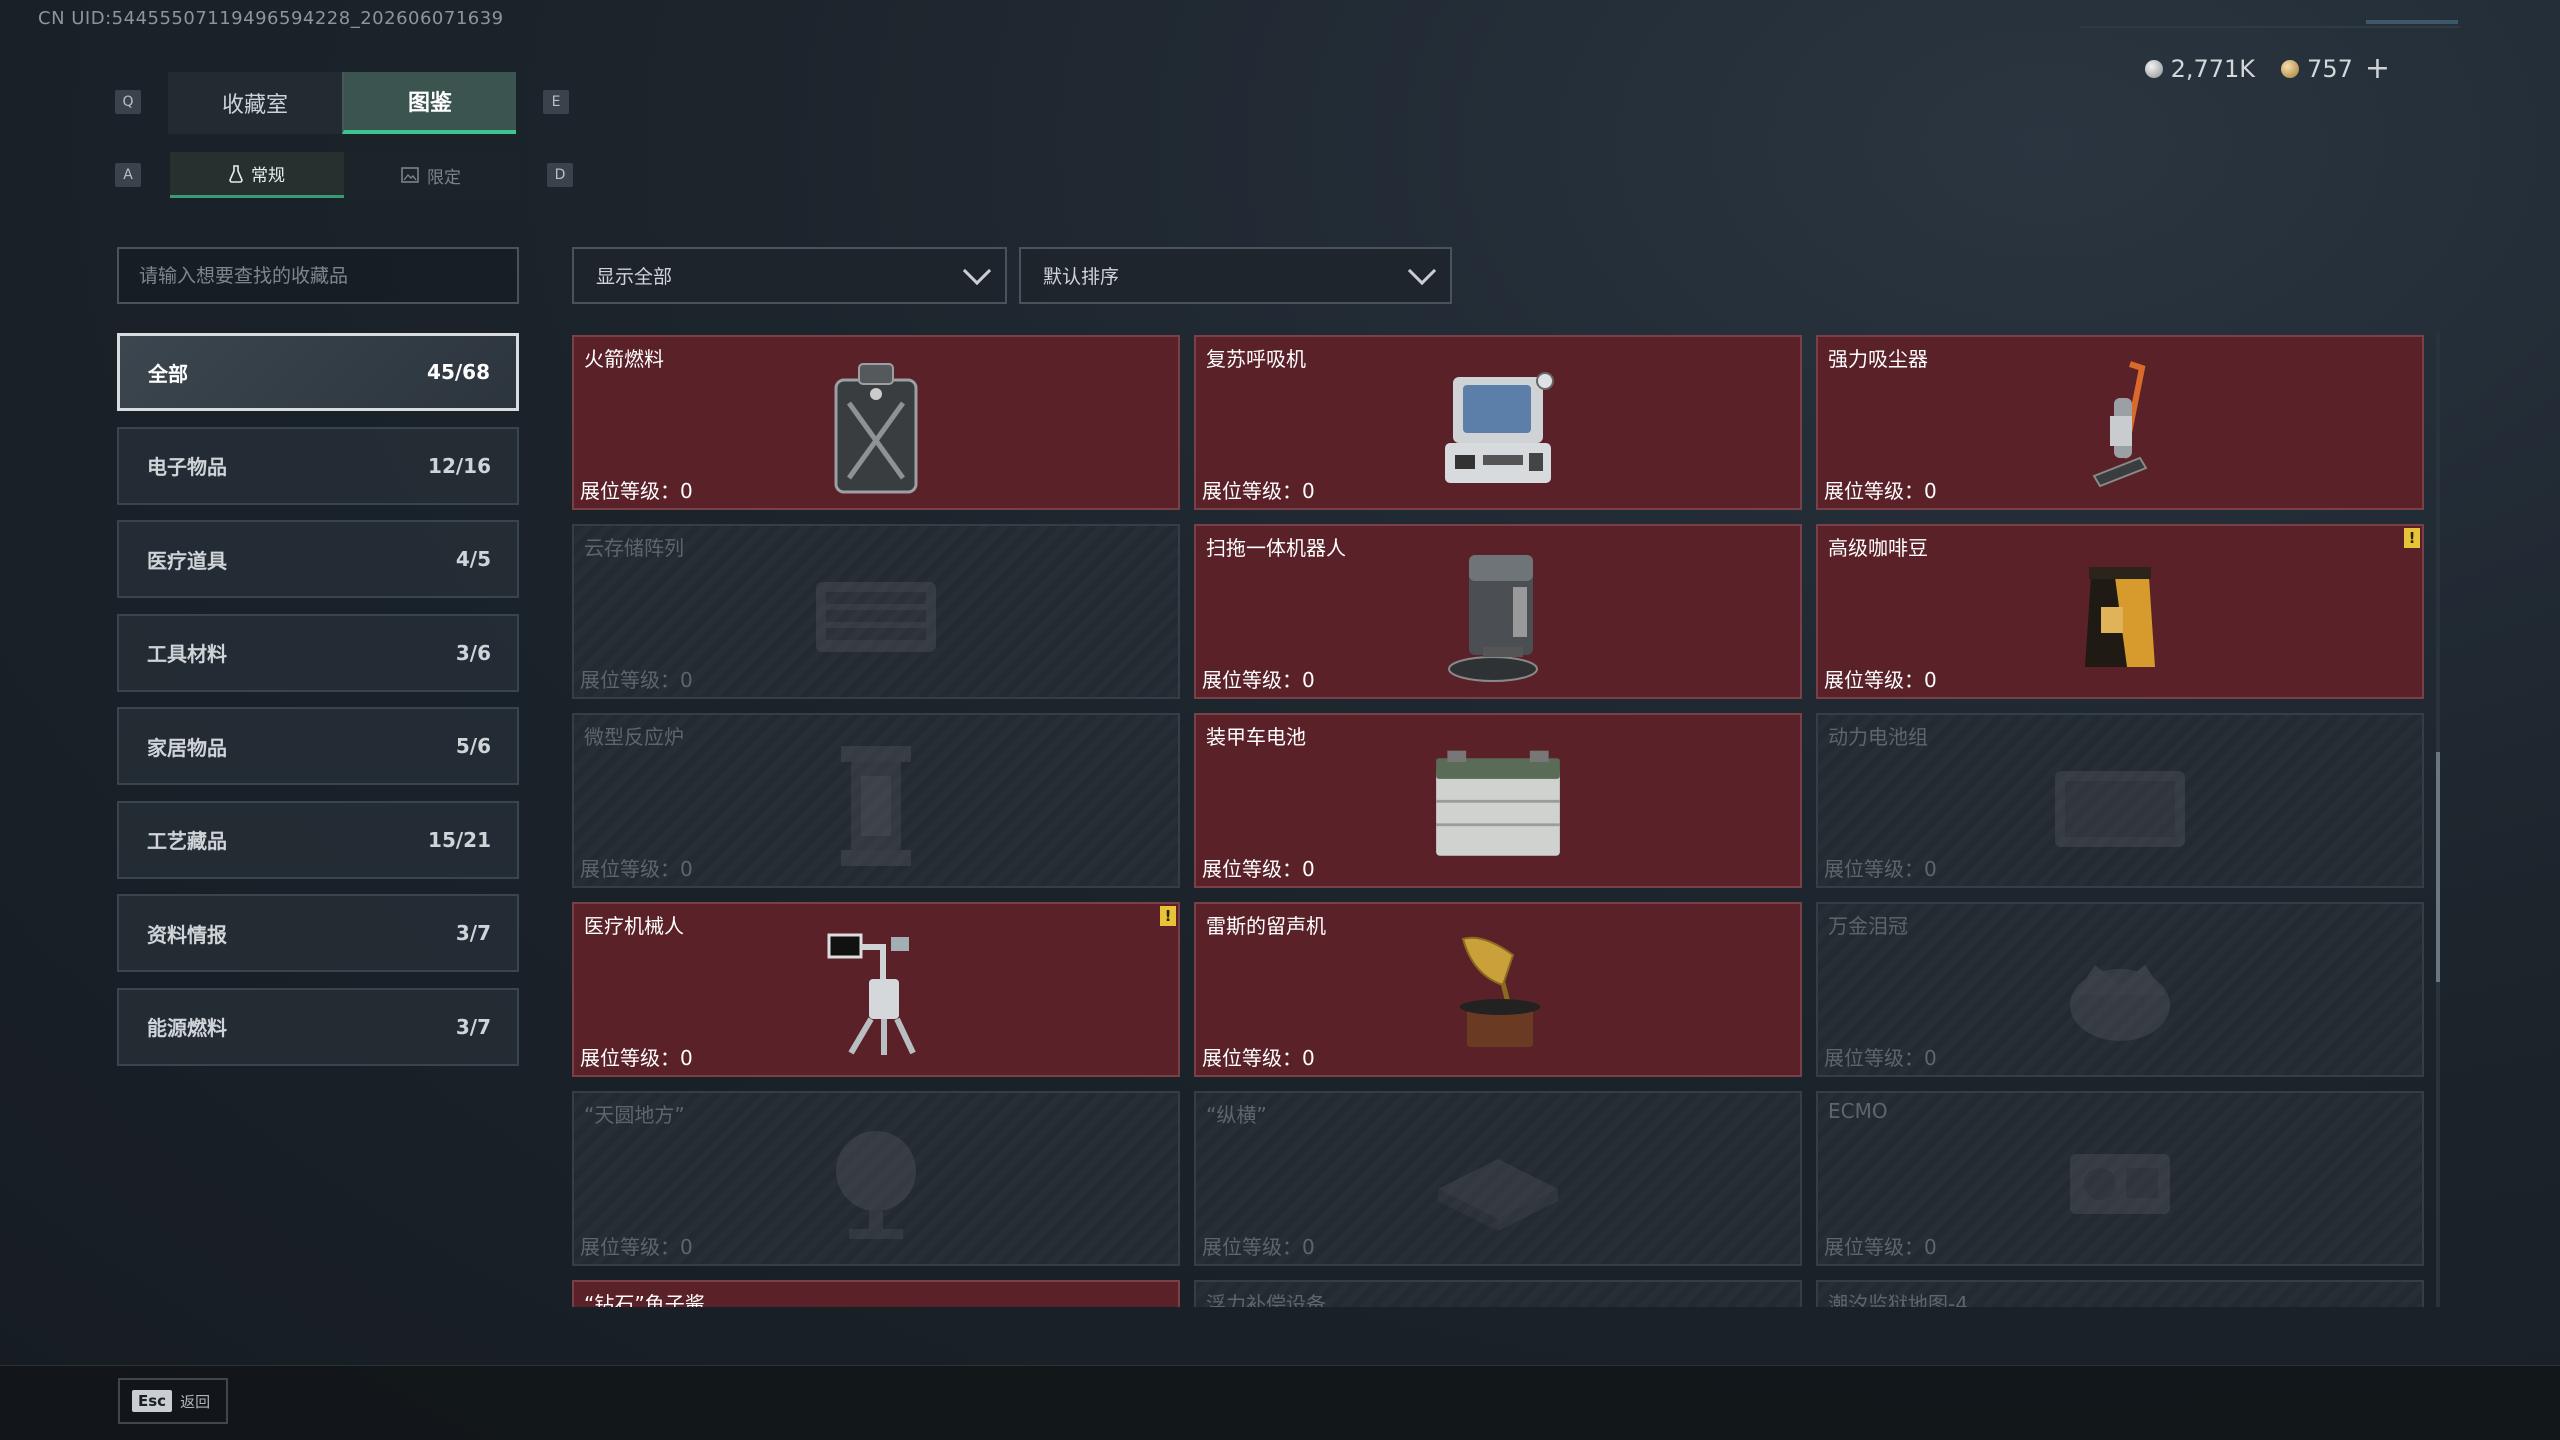 This screenshot has height=1440, width=2560. Describe the element at coordinates (876, 611) in the screenshot. I see `collection-card: 云存储阵列 展位等级：0` at that location.